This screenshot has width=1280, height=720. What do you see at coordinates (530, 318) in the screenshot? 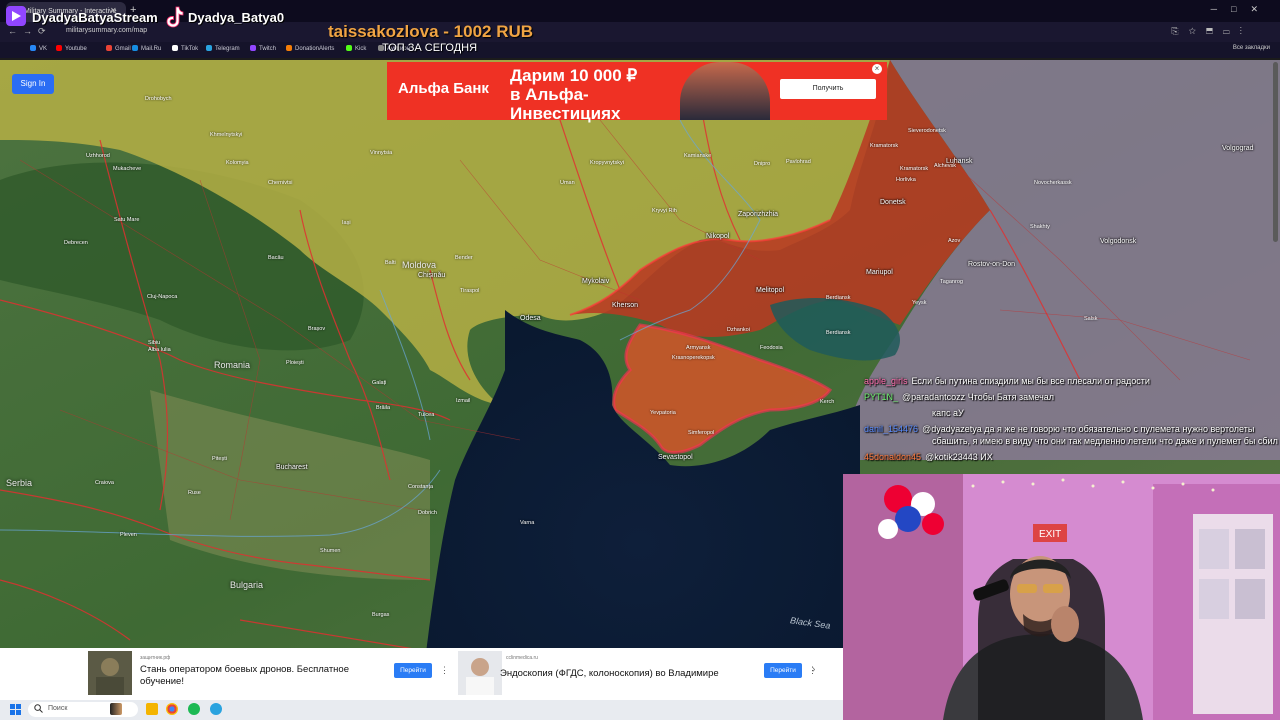
I see `city-label: Odesa` at bounding box center [530, 318].